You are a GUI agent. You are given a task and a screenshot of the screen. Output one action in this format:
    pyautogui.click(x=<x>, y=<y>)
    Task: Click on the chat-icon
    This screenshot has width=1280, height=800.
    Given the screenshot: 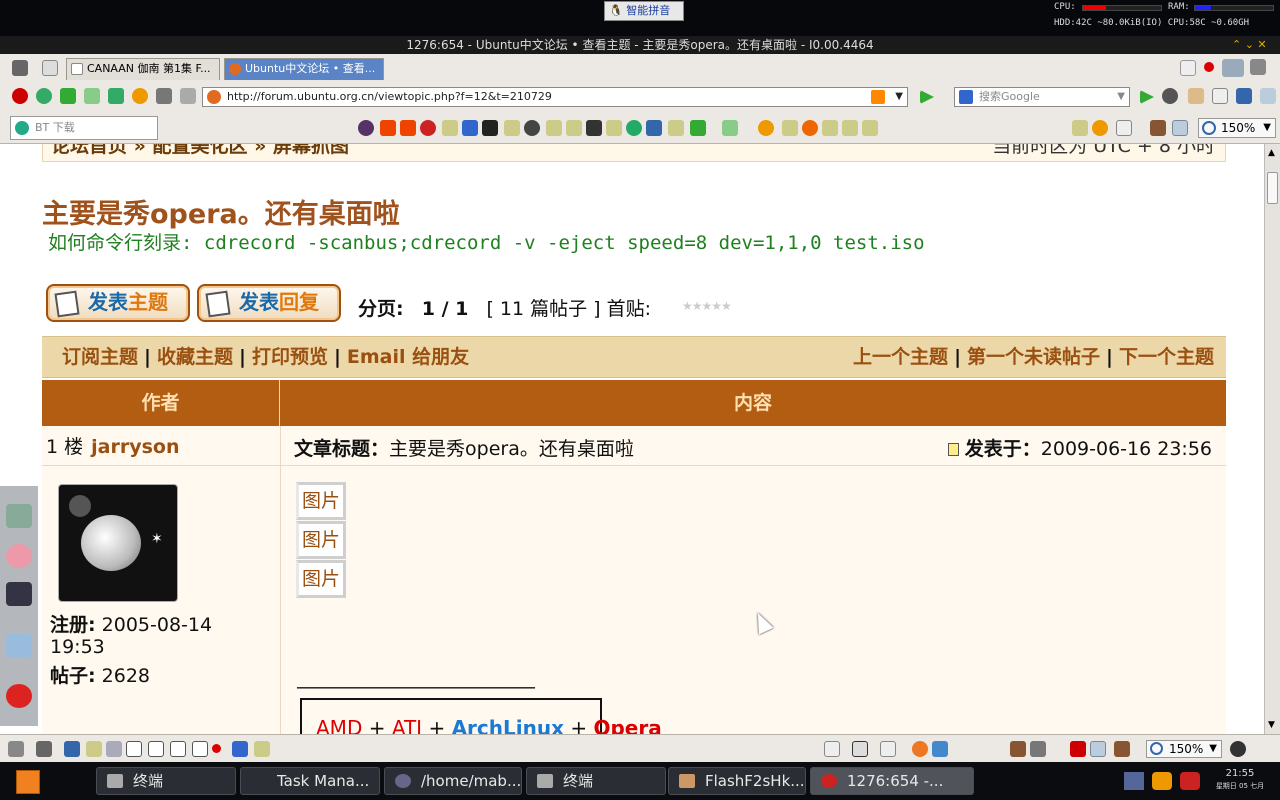 What is the action you would take?
    pyautogui.click(x=1100, y=128)
    